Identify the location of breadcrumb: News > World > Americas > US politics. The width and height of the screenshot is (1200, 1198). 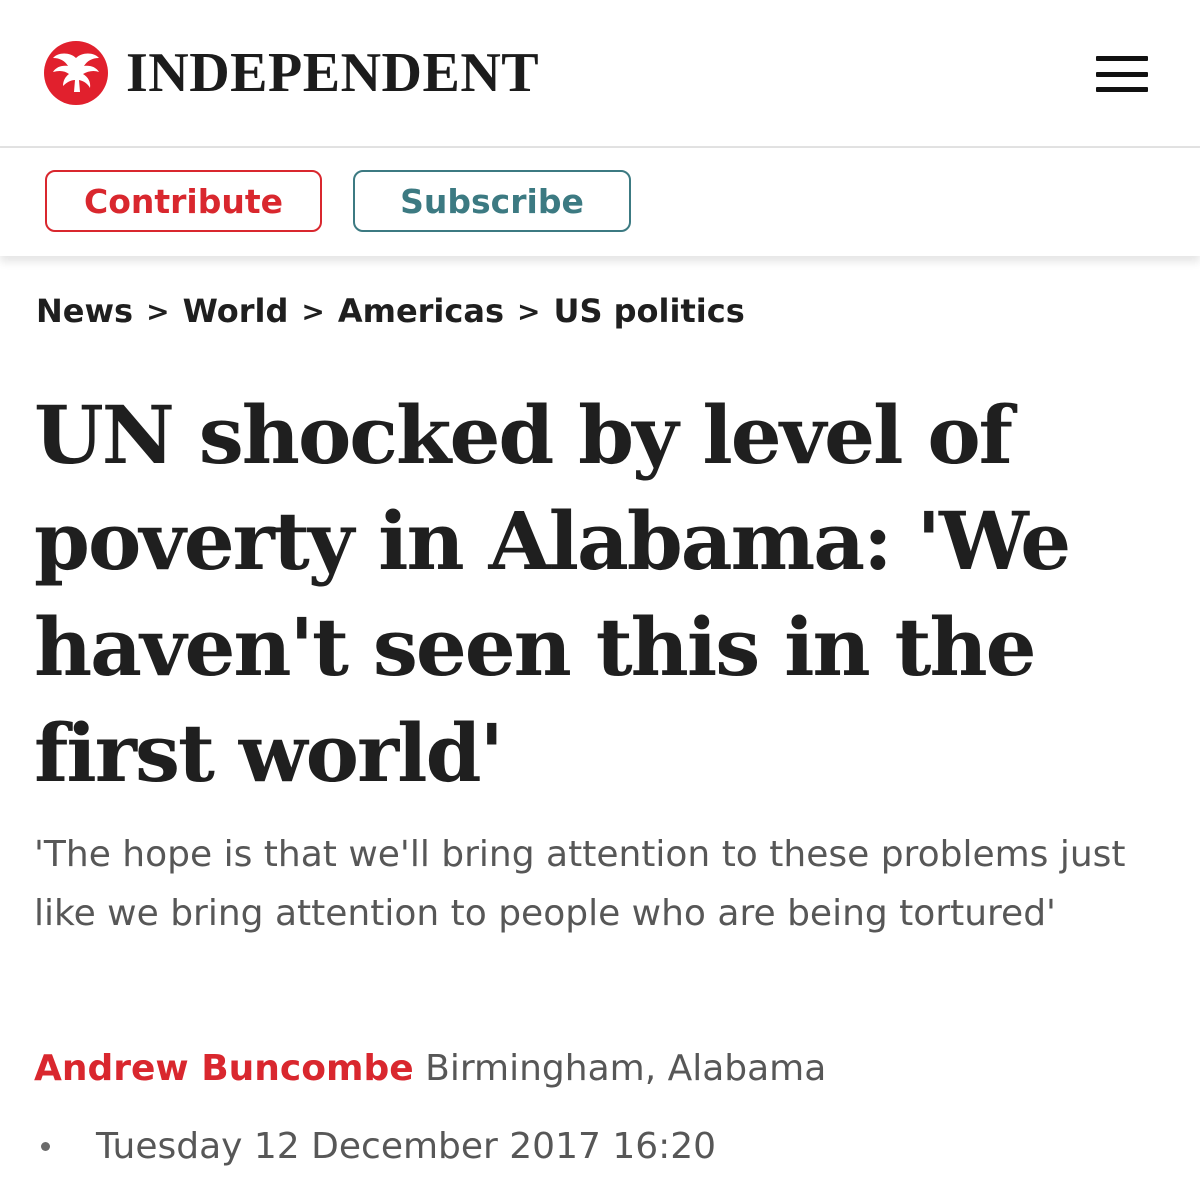
(390, 311).